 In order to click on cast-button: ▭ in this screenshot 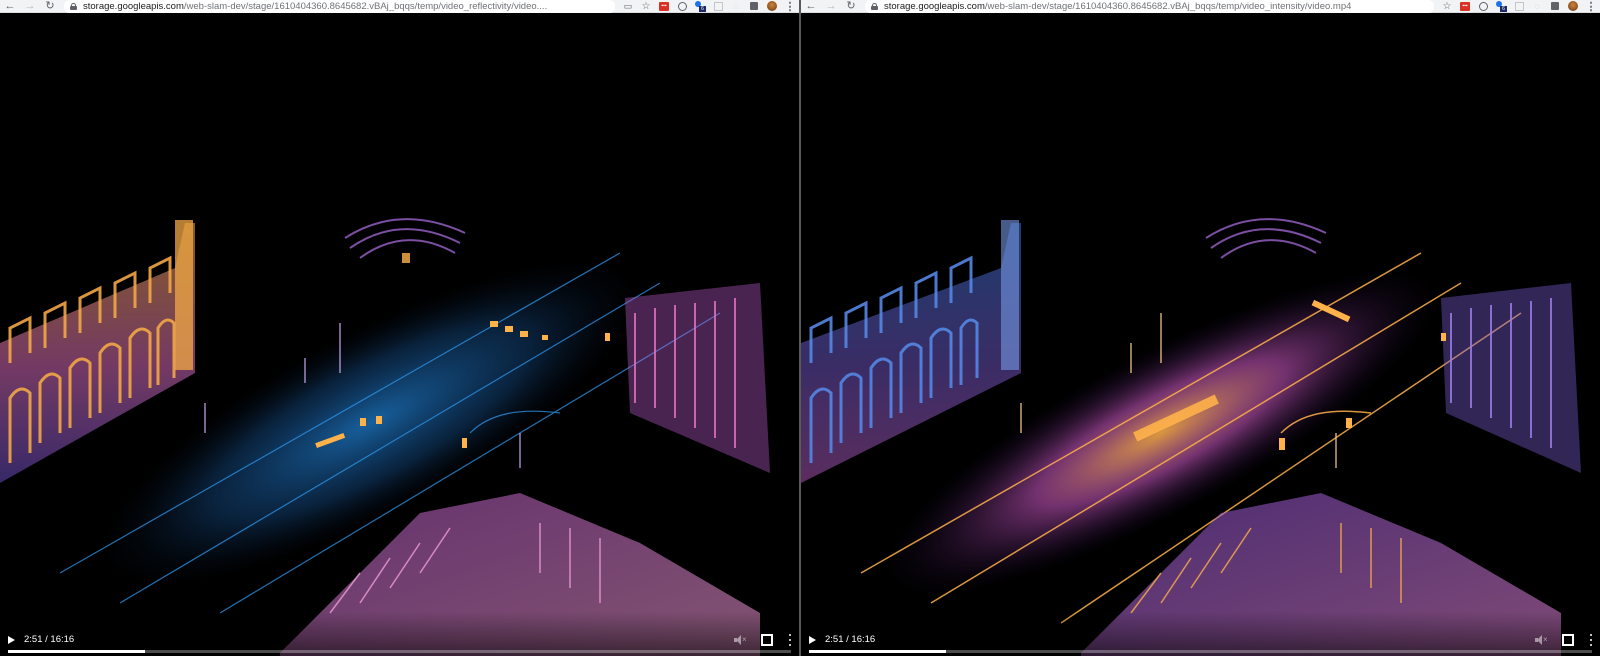, I will do `click(628, 6)`.